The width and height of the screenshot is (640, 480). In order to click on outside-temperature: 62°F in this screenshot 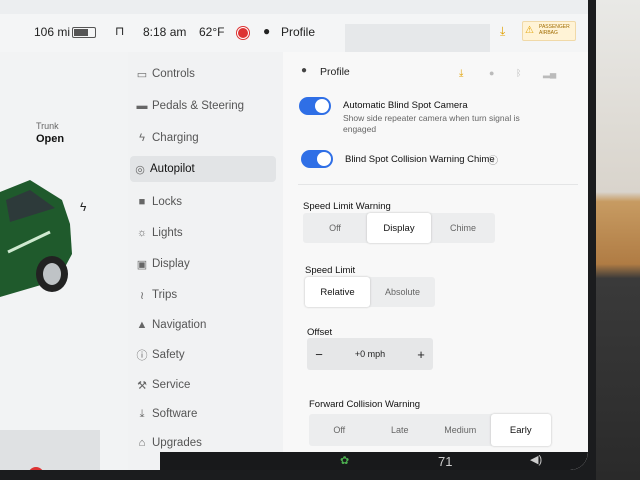, I will do `click(212, 32)`.